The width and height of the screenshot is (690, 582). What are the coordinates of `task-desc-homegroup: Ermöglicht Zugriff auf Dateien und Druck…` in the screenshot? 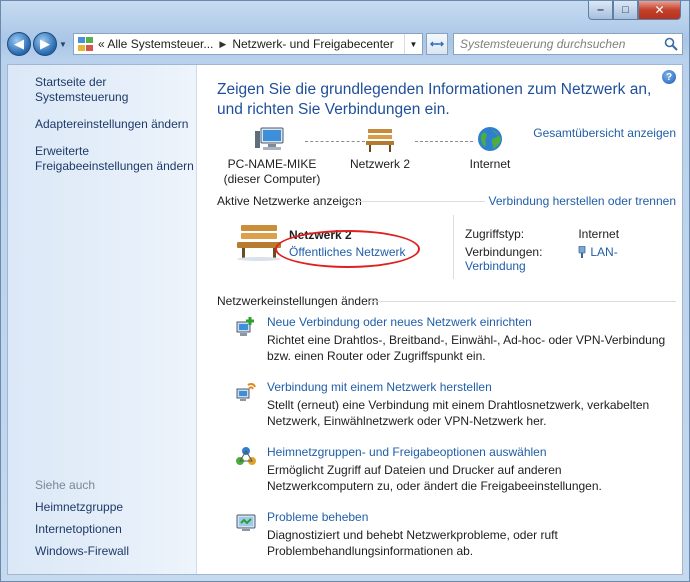 It's located at (434, 478).